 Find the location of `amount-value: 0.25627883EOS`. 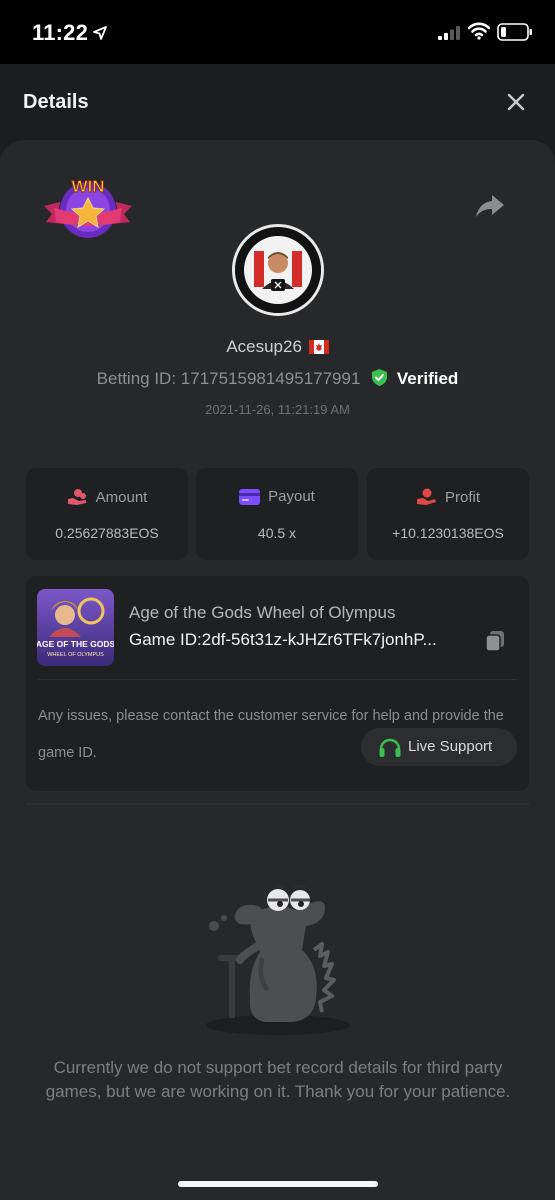

amount-value: 0.25627883EOS is located at coordinates (107, 533).